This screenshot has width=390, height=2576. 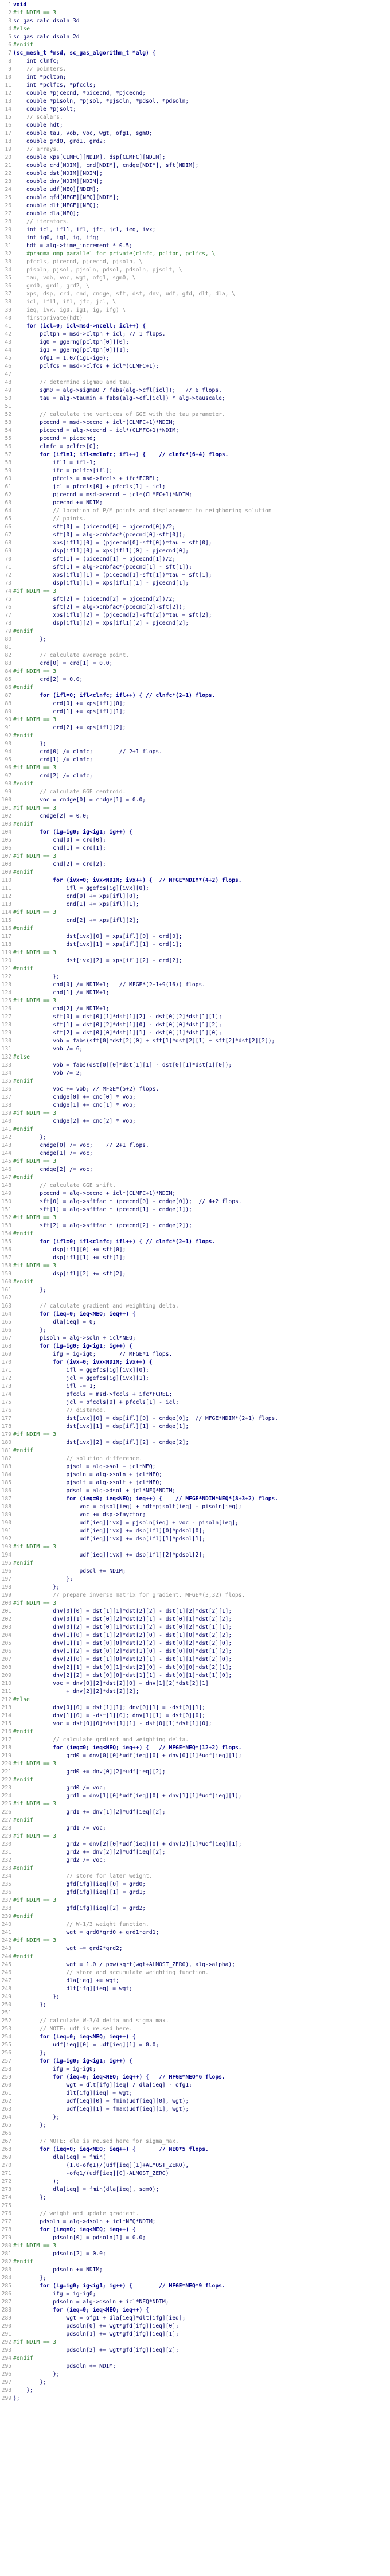 What do you see at coordinates (6, 1467) in the screenshot?
I see `line-number: 183` at bounding box center [6, 1467].